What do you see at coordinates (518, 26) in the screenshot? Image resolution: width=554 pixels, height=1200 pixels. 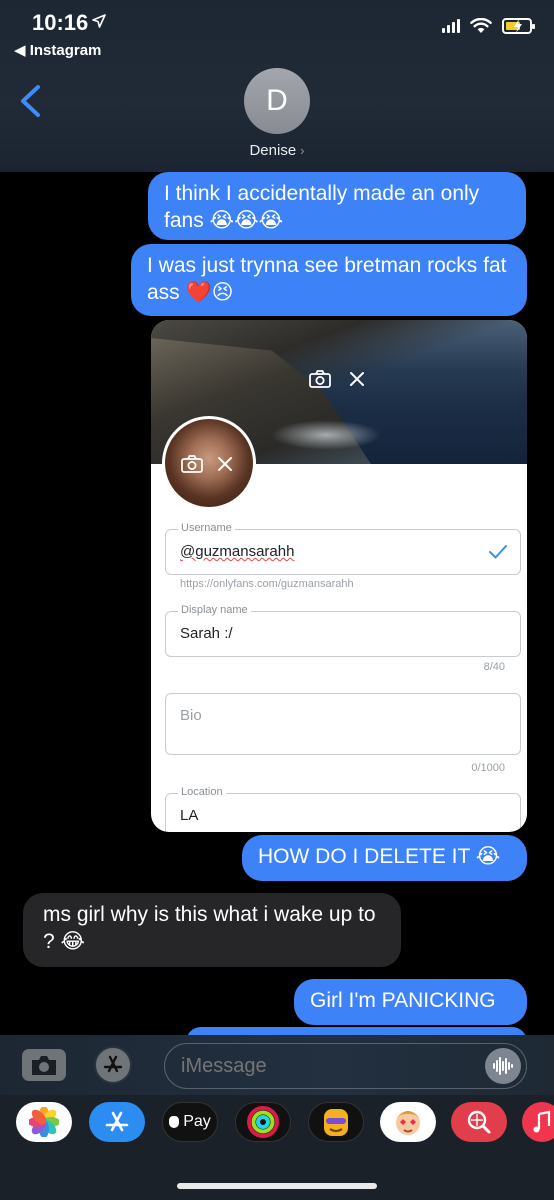 I see `battery-icon` at bounding box center [518, 26].